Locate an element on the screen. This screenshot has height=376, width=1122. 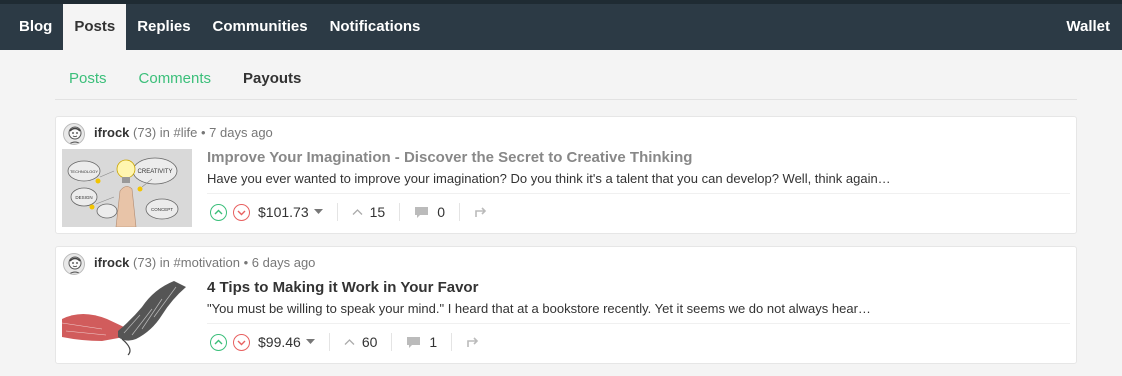
handshake-thumbnail-image is located at coordinates (127, 318).